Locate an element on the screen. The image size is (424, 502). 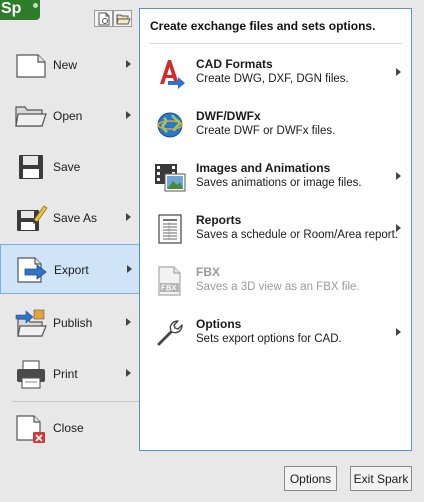
export-option-dwf: DWF/DWFx Create DWF or DWFx files. is located at coordinates (275, 135).